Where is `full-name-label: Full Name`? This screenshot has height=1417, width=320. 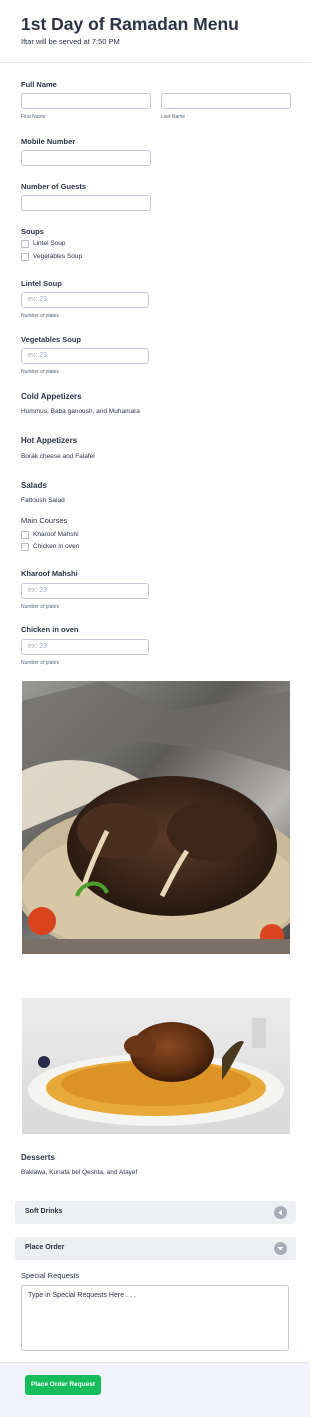
full-name-label: Full Name is located at coordinates (39, 84).